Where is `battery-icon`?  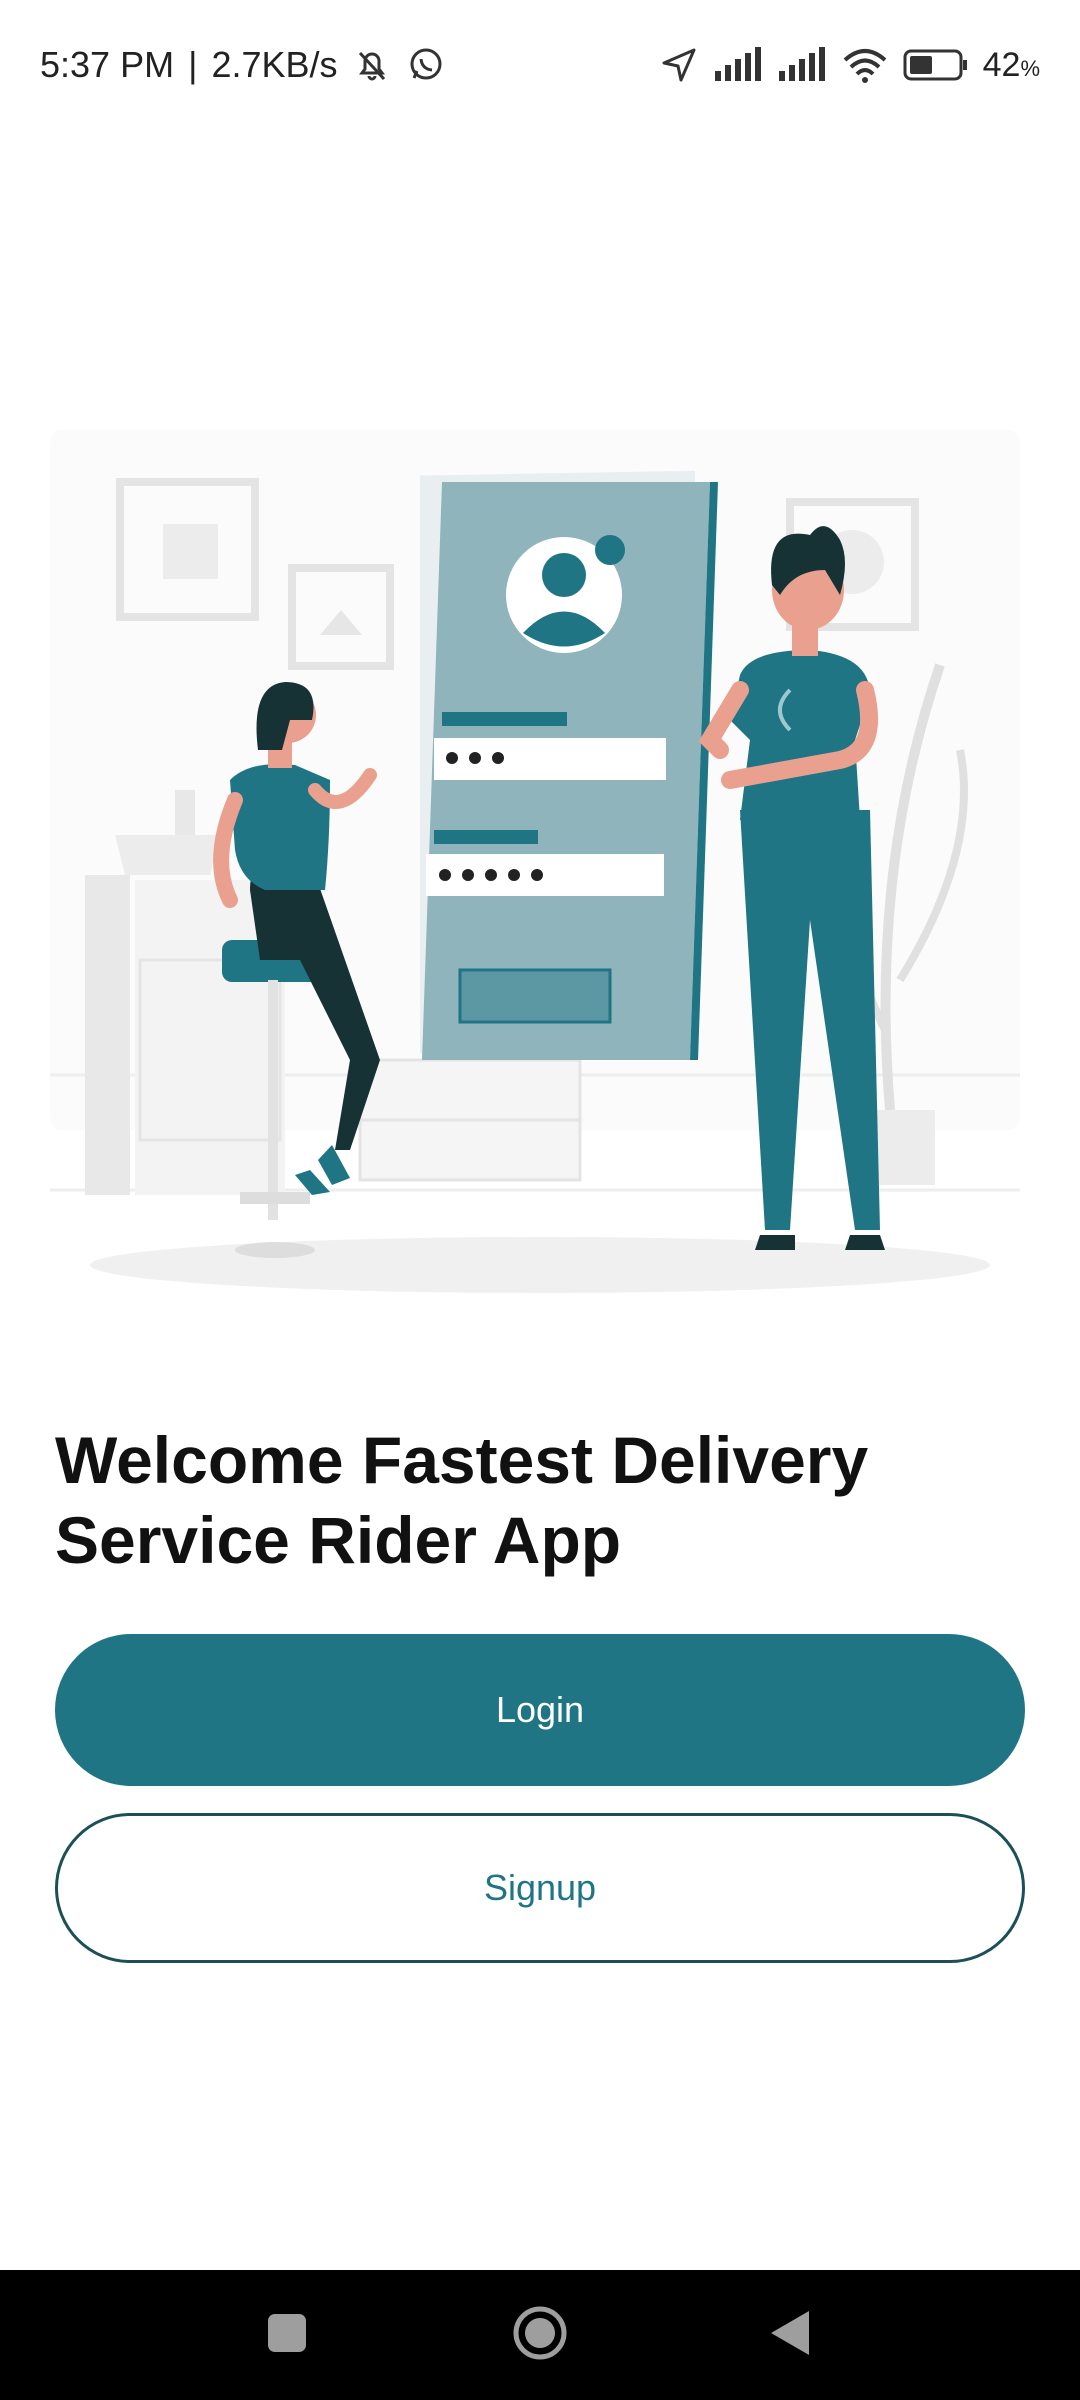
battery-icon is located at coordinates (936, 65).